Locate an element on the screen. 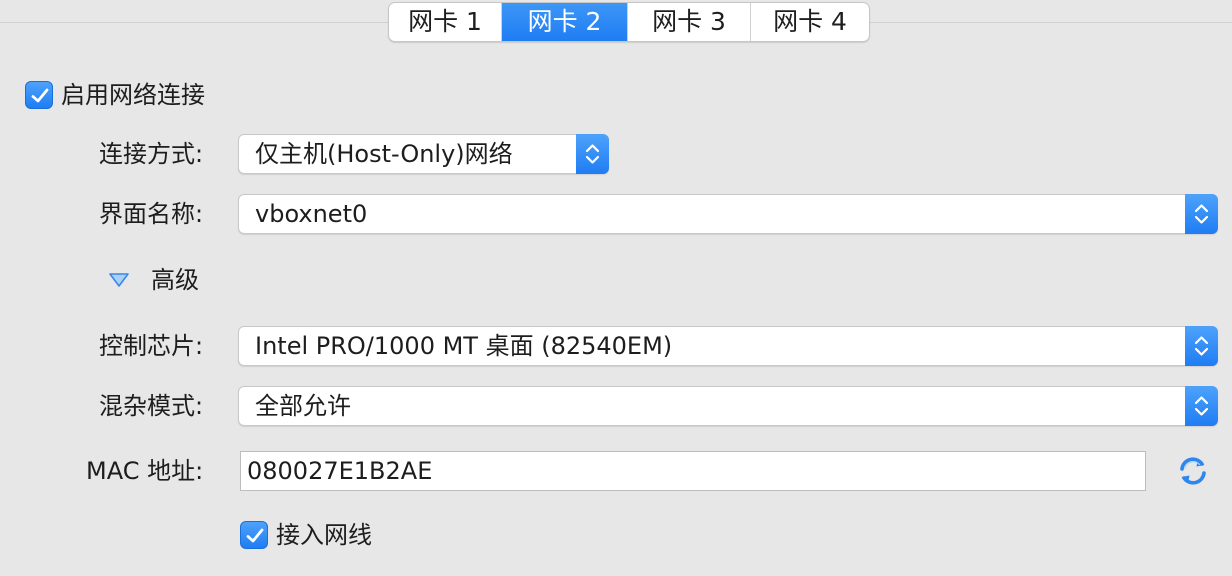  attachment-label: 连接方式: is located at coordinates (151, 154).